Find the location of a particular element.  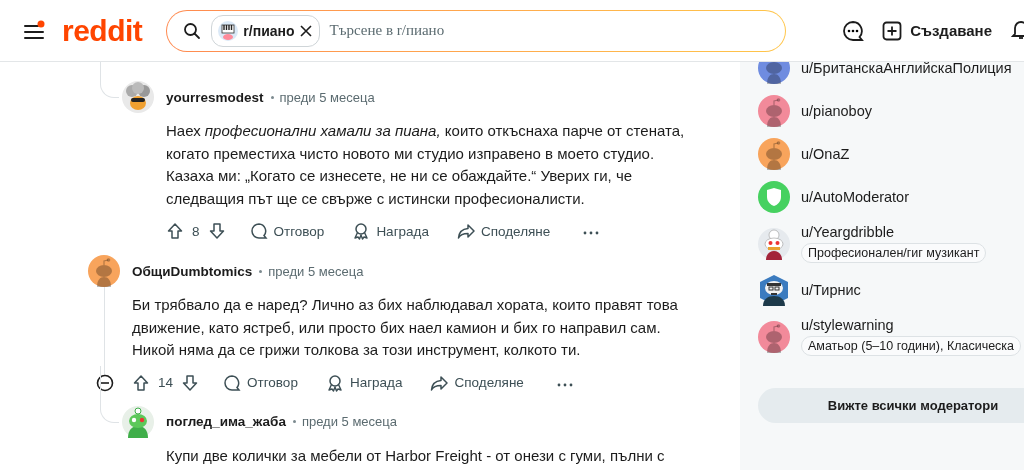

author-name: yourresmodest is located at coordinates (215, 97).